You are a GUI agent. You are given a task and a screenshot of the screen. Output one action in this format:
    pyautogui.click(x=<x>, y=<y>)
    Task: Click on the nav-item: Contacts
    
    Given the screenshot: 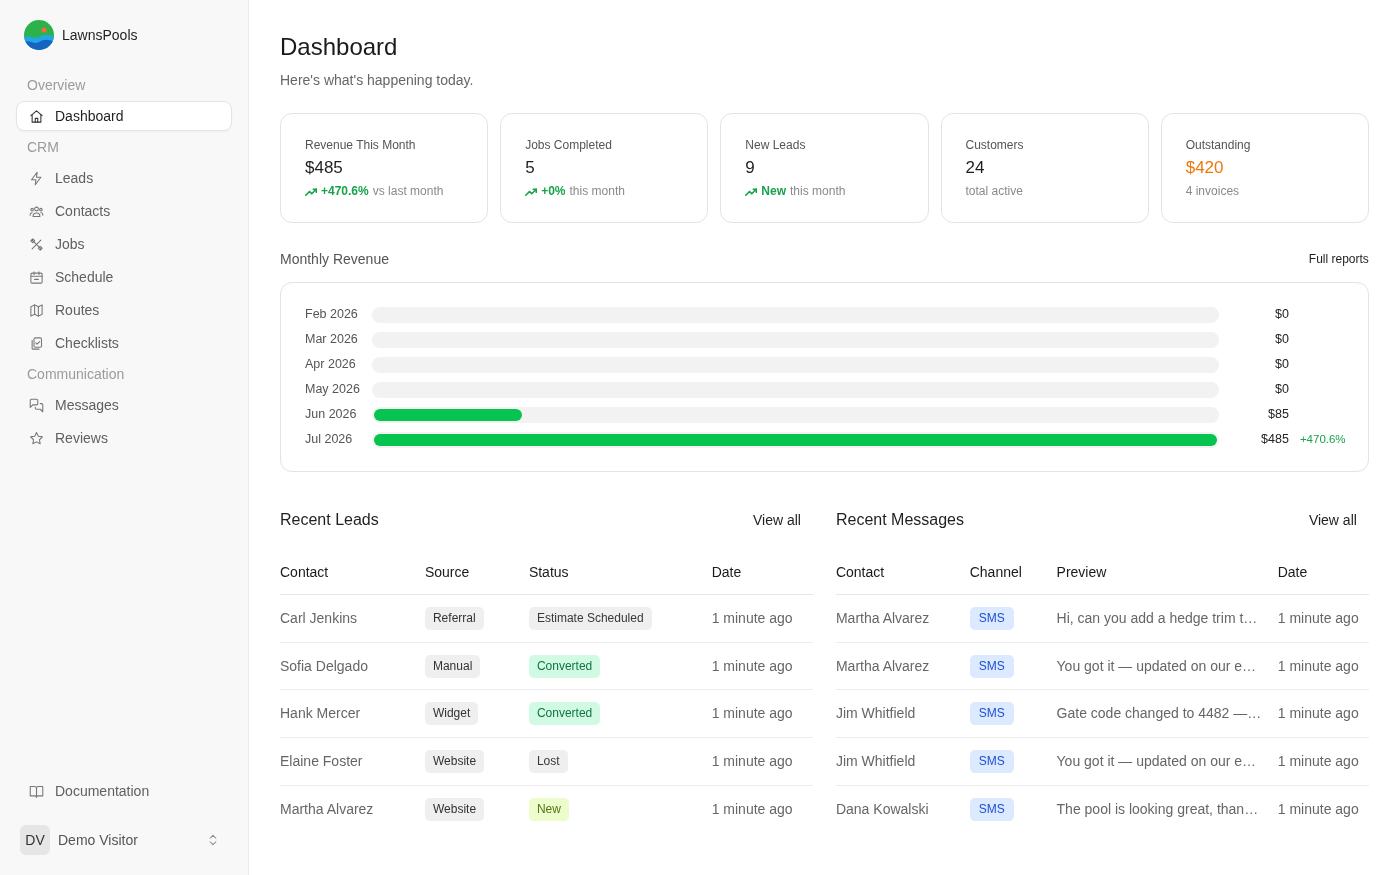 What is the action you would take?
    pyautogui.click(x=124, y=211)
    